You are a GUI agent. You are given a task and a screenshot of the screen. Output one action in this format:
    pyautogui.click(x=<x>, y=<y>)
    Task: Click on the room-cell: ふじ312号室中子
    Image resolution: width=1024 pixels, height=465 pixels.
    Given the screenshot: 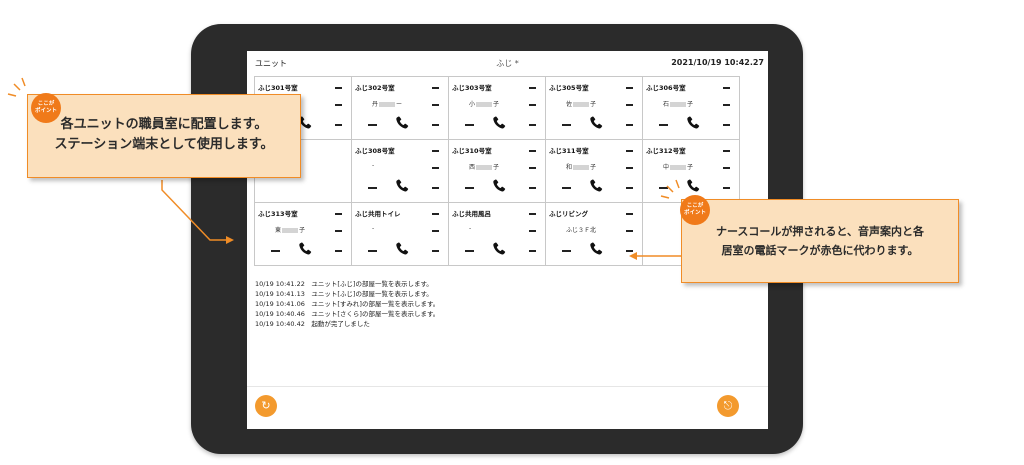 What is the action you would take?
    pyautogui.click(x=691, y=171)
    